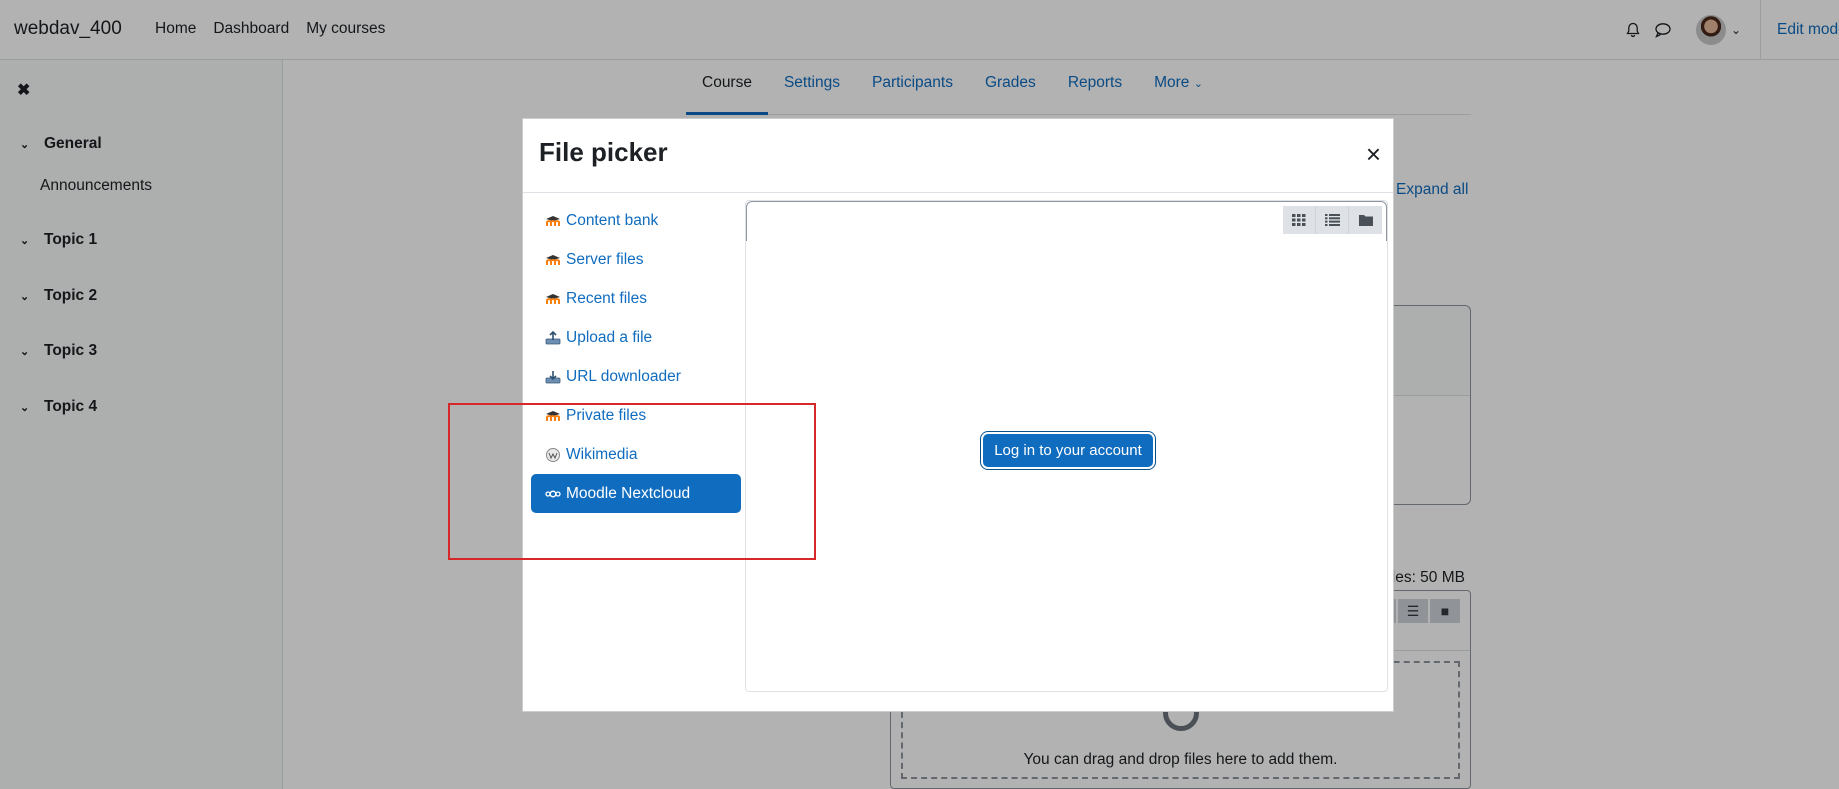  What do you see at coordinates (612, 220) in the screenshot?
I see `repo-label: Content bank` at bounding box center [612, 220].